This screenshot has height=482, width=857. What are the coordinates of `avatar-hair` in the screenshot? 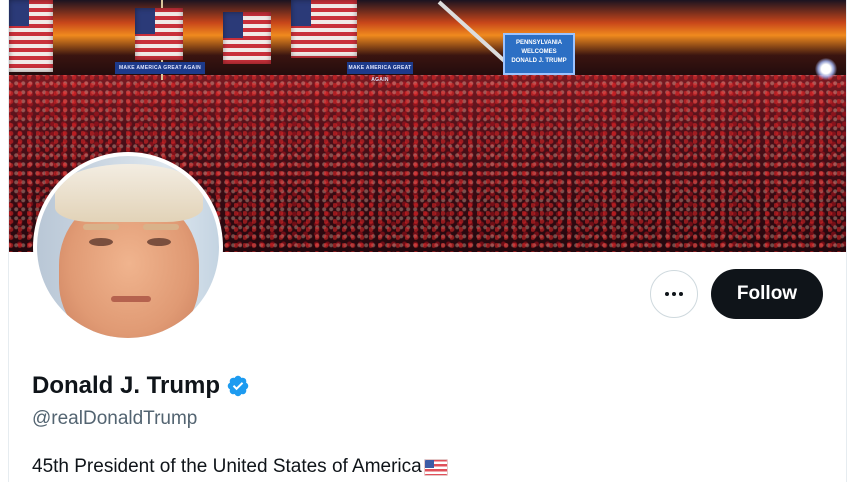 It's located at (129, 193).